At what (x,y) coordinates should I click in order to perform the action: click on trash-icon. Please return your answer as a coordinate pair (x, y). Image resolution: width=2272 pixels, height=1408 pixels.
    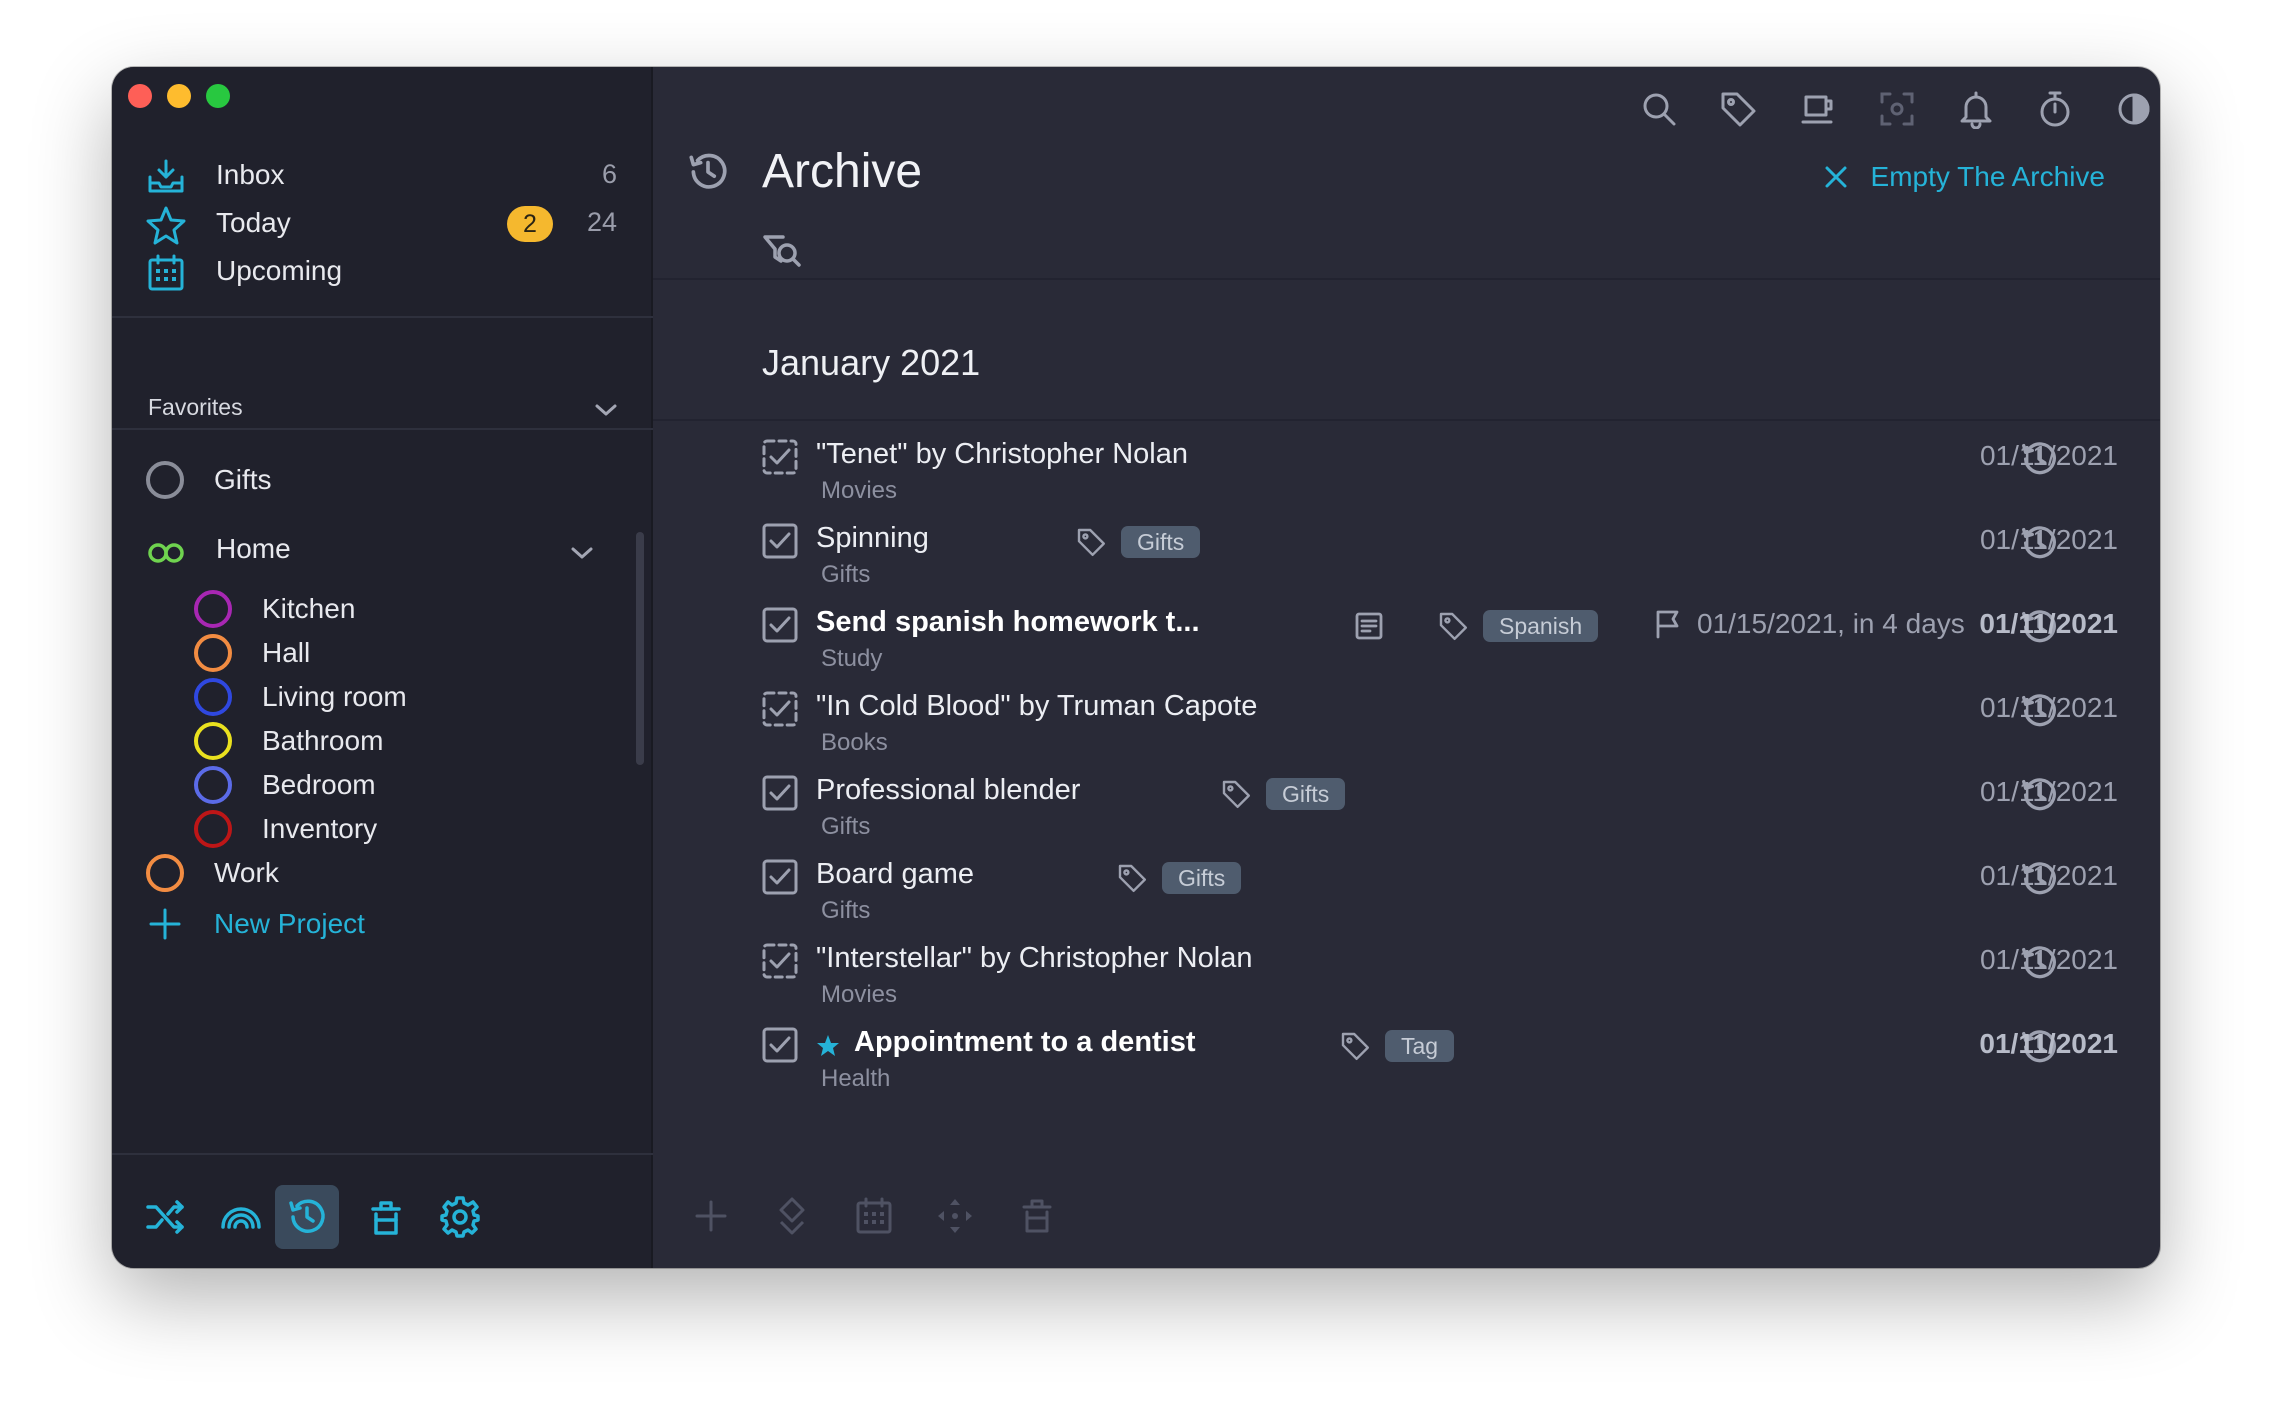
    Looking at the image, I should click on (1037, 1216).